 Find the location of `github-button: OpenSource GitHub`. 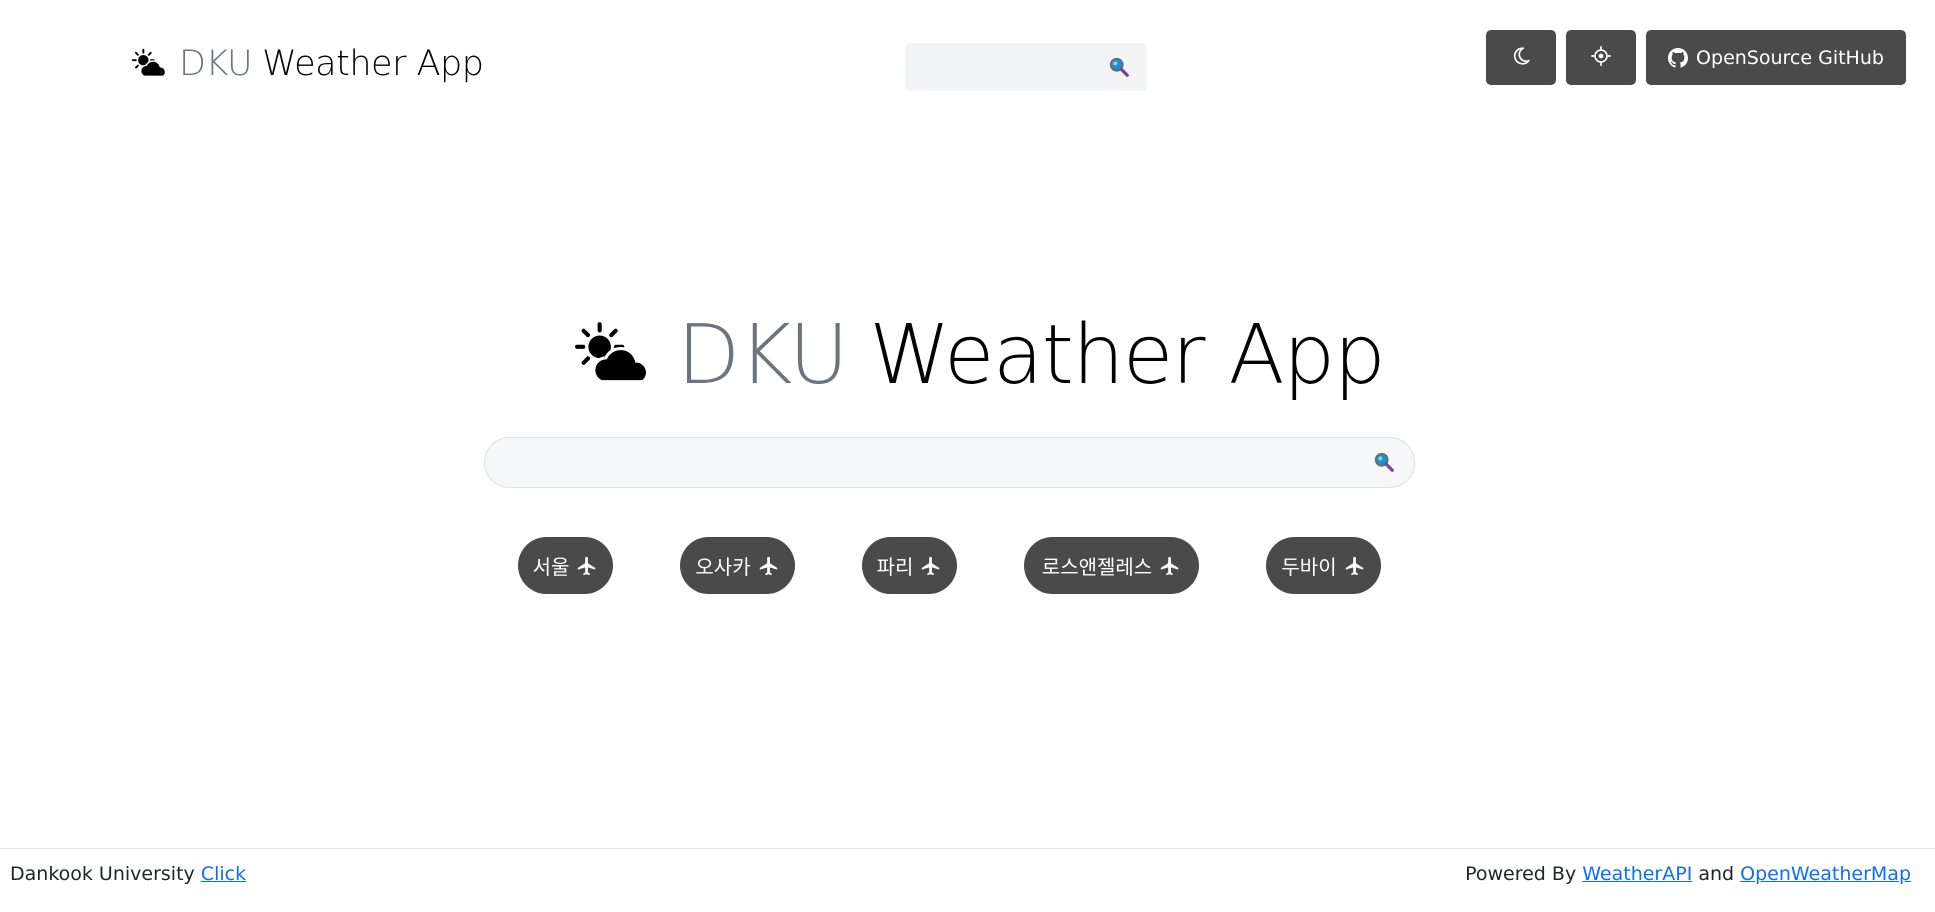

github-button: OpenSource GitHub is located at coordinates (1776, 57).